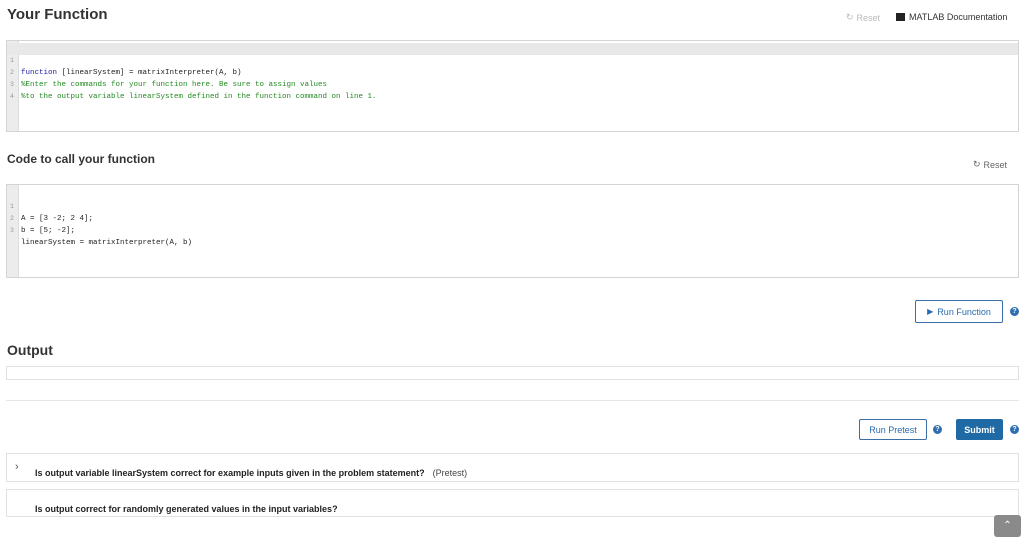 The height and width of the screenshot is (542, 1024). What do you see at coordinates (512, 400) in the screenshot?
I see `divider` at bounding box center [512, 400].